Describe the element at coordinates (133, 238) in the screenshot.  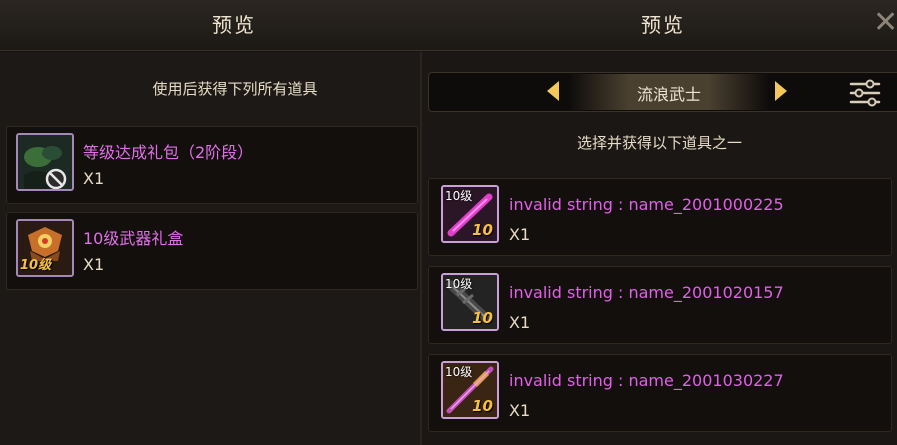
I see `item-name: 10级武器礼盒` at that location.